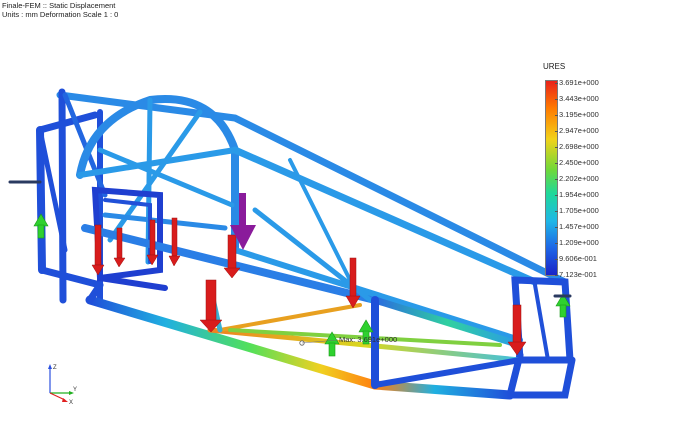 The image size is (680, 429). Describe the element at coordinates (517, 330) in the screenshot. I see `load-arrow-icon` at that location.